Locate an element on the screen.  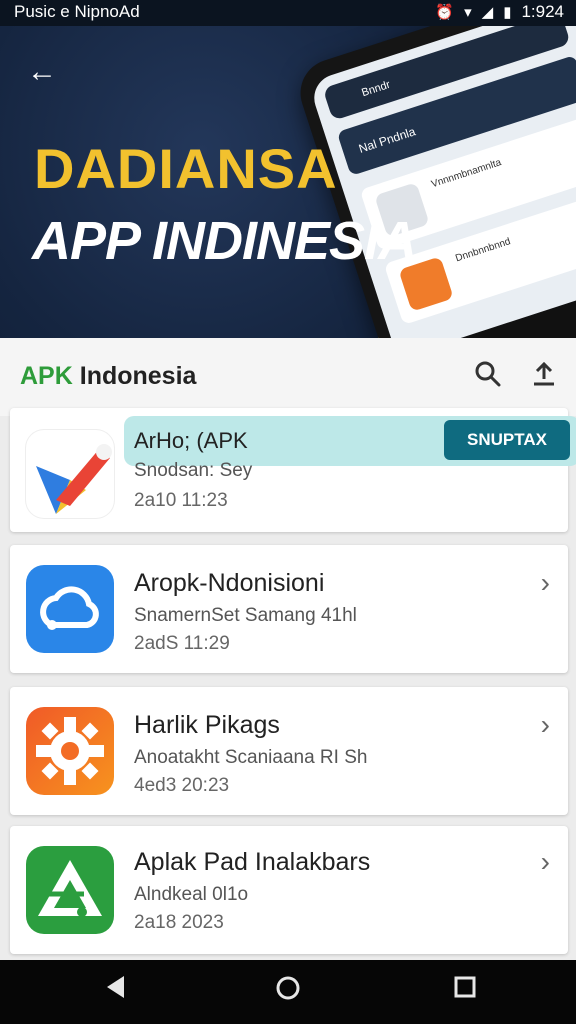
status-right: ⏰ ▾ ◢ ▮ 1:924 is located at coordinates (499, 12).